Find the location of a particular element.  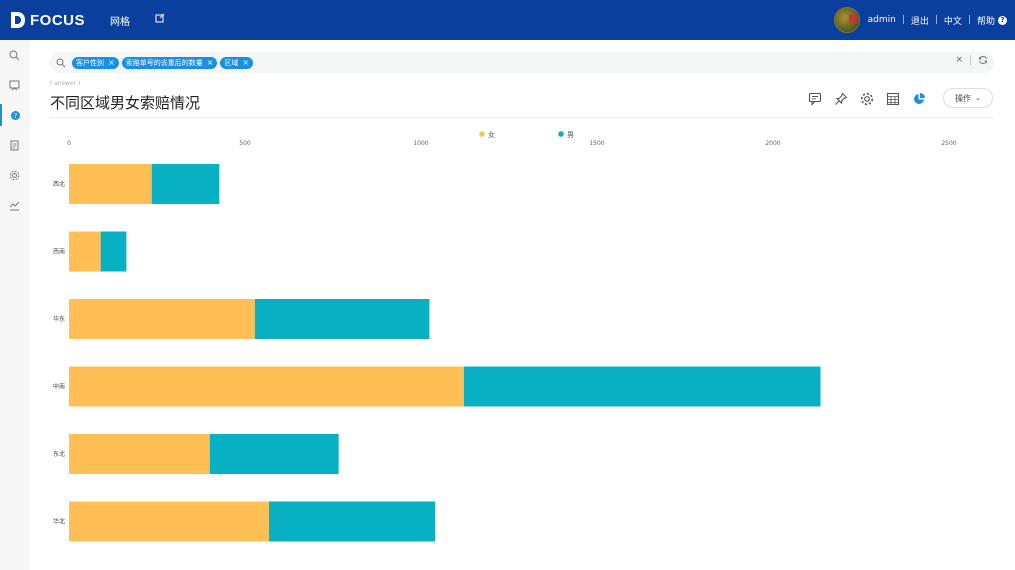

filter-chip: 区域 × is located at coordinates (237, 62).